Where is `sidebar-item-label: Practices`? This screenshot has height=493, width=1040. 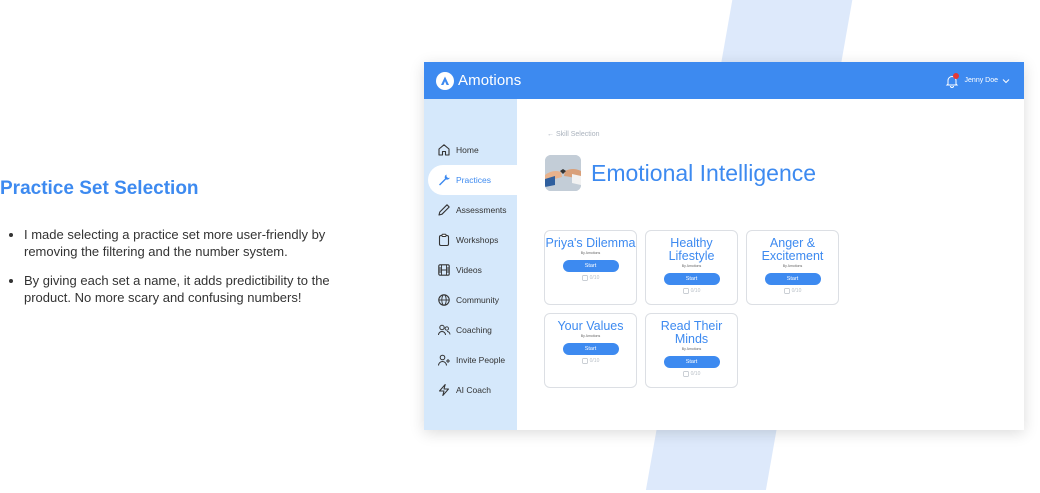 sidebar-item-label: Practices is located at coordinates (473, 180).